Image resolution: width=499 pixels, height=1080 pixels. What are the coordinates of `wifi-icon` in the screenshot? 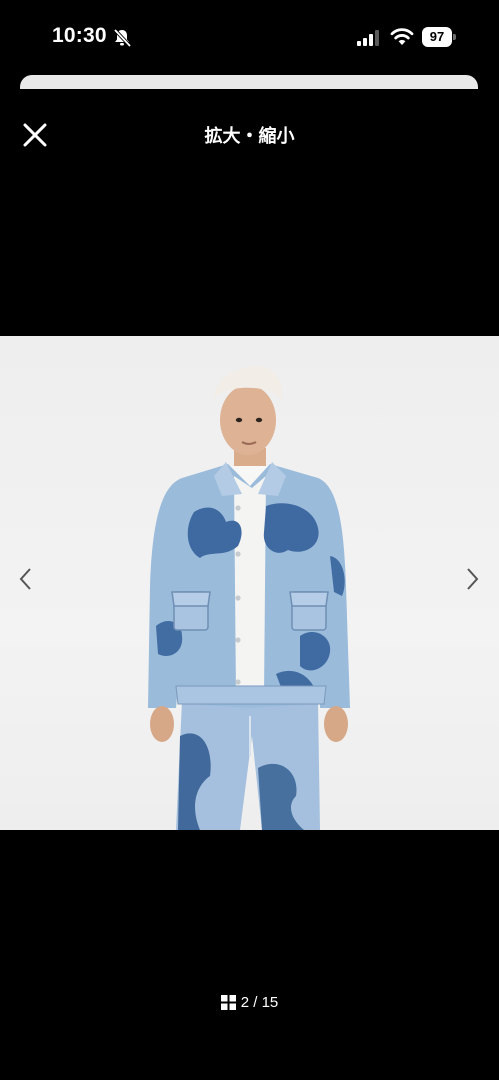 It's located at (402, 36).